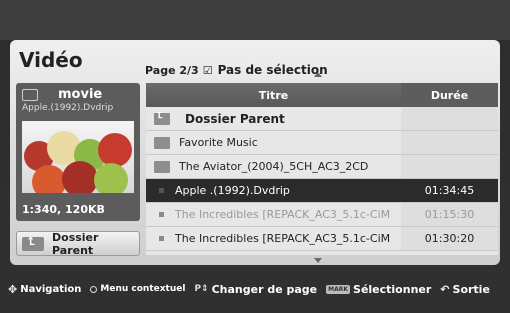 The height and width of the screenshot is (313, 510). Describe the element at coordinates (94, 289) in the screenshot. I see `ok-button-icon` at that location.